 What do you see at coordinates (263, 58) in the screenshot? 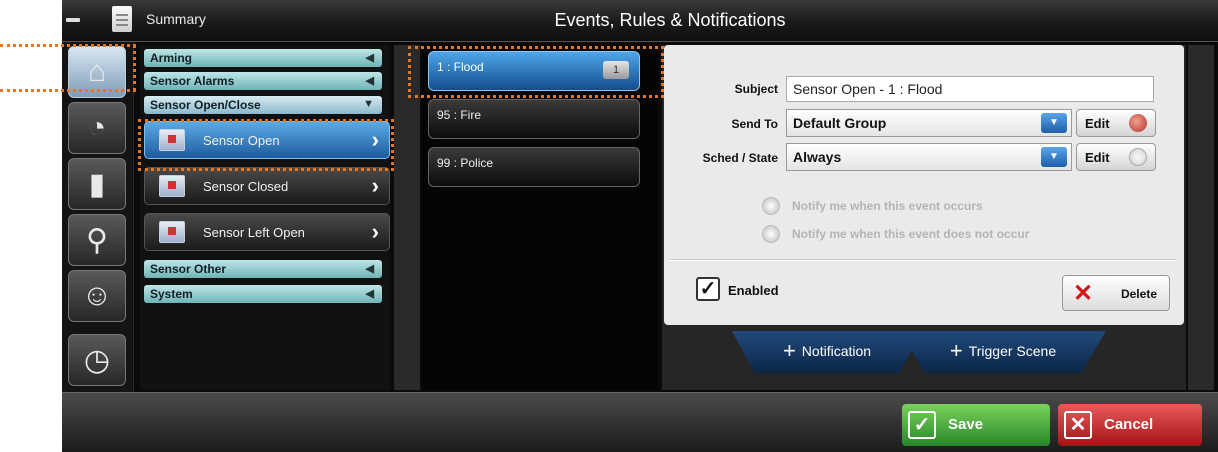
I see `category-arming: Arming ◀` at bounding box center [263, 58].